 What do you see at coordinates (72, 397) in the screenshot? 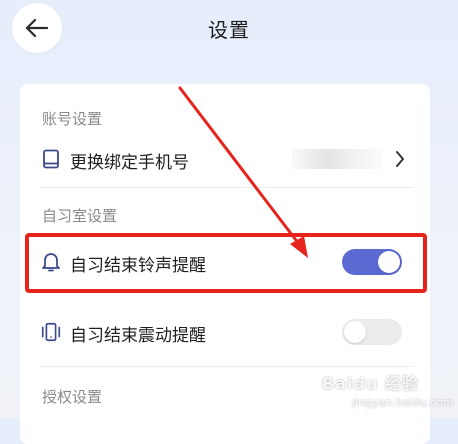
I see `section-label-auth: 授权设置` at bounding box center [72, 397].